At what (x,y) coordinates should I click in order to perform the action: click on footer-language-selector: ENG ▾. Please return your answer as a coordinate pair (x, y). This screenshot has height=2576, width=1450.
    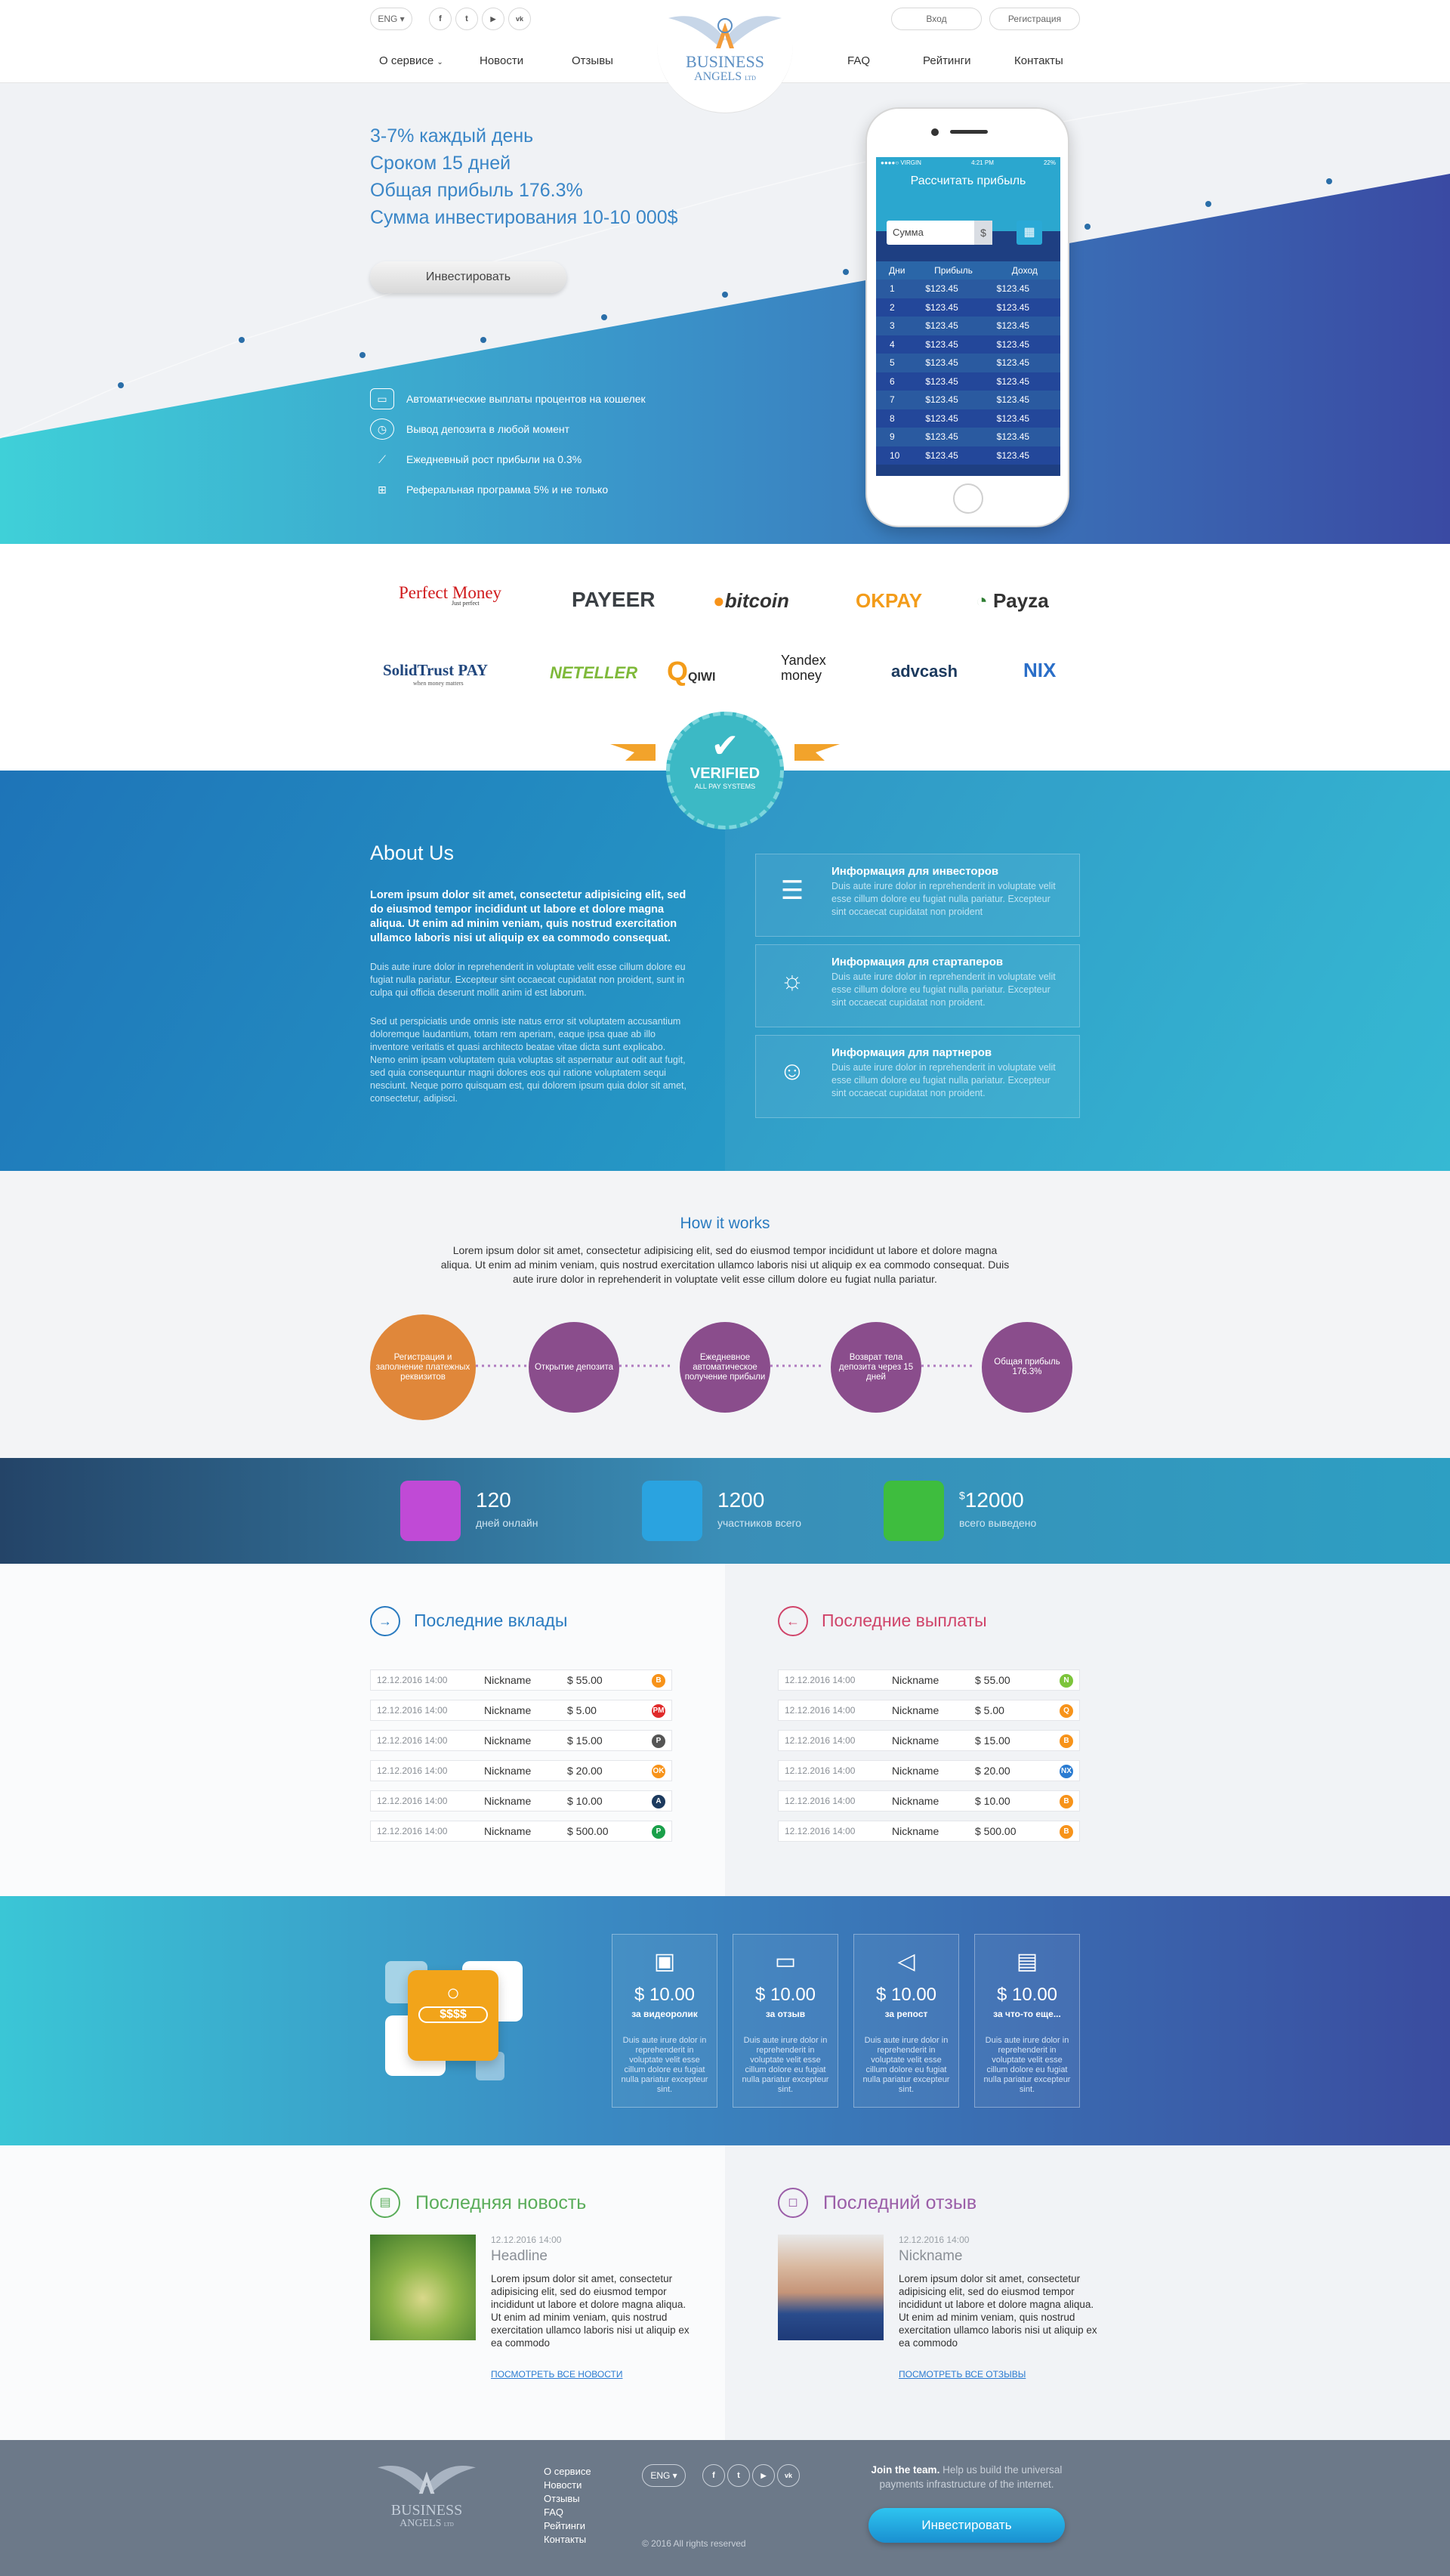
    Looking at the image, I should click on (664, 2475).